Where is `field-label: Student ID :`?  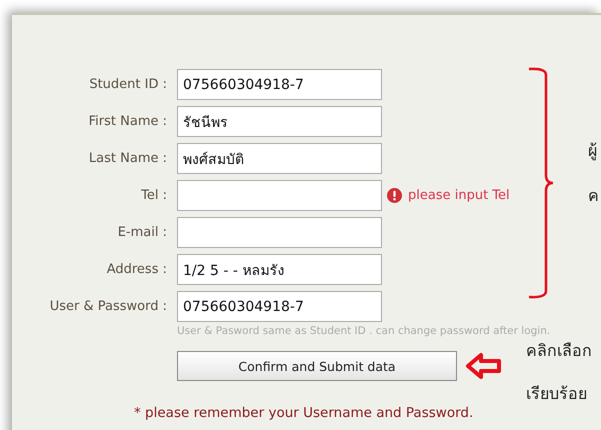
field-label: Student ID : is located at coordinates (127, 85).